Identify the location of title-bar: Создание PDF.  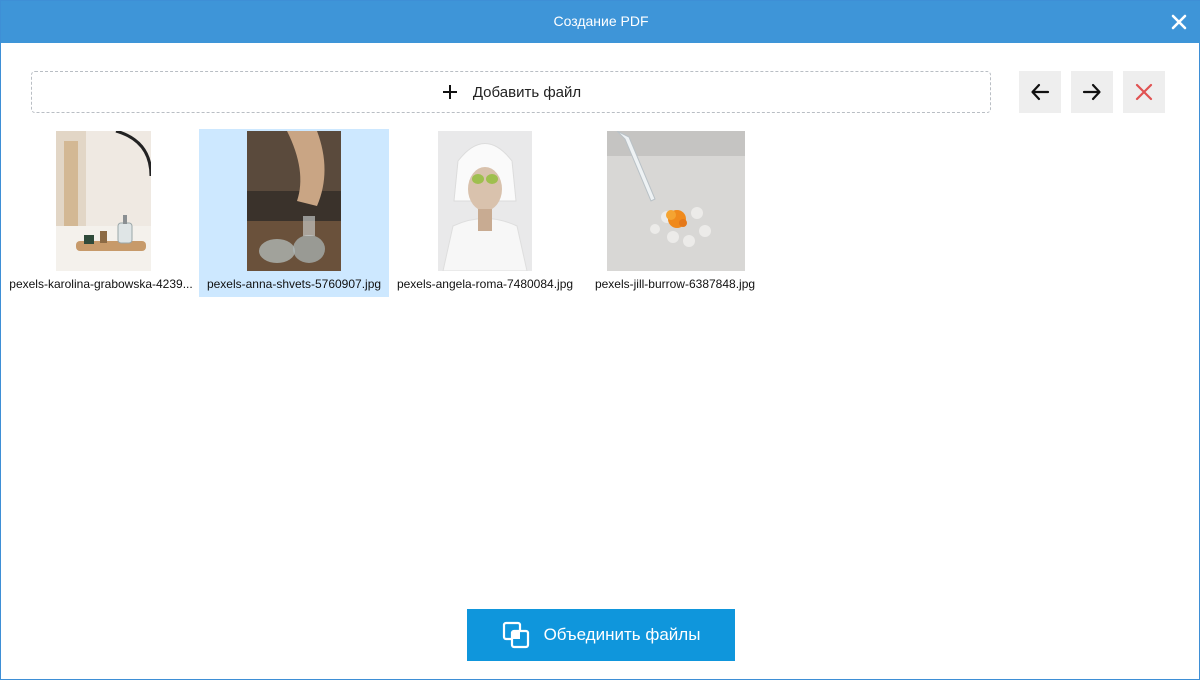
(600, 22).